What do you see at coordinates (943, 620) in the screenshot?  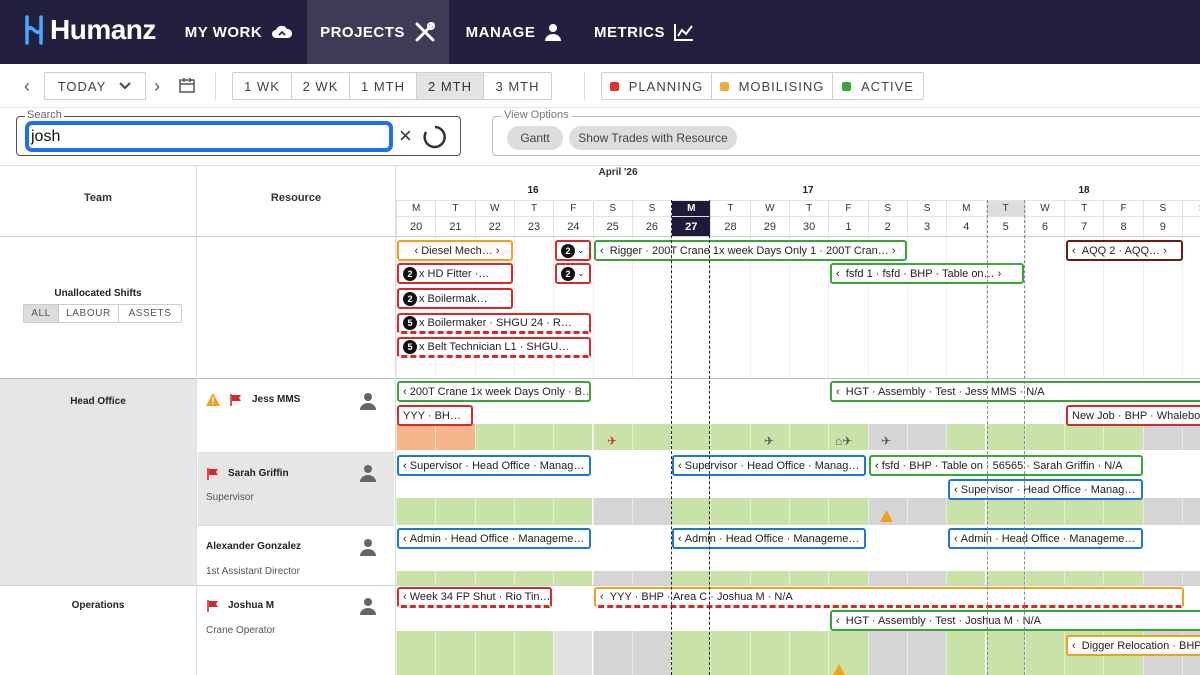 I see `shift-label: HGT · Assembly · Test · Joshua M · N/A` at bounding box center [943, 620].